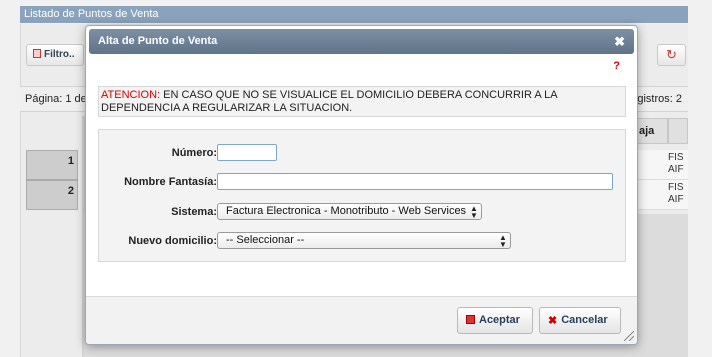  What do you see at coordinates (499, 320) in the screenshot?
I see `aceptar-label: Aceptar` at bounding box center [499, 320].